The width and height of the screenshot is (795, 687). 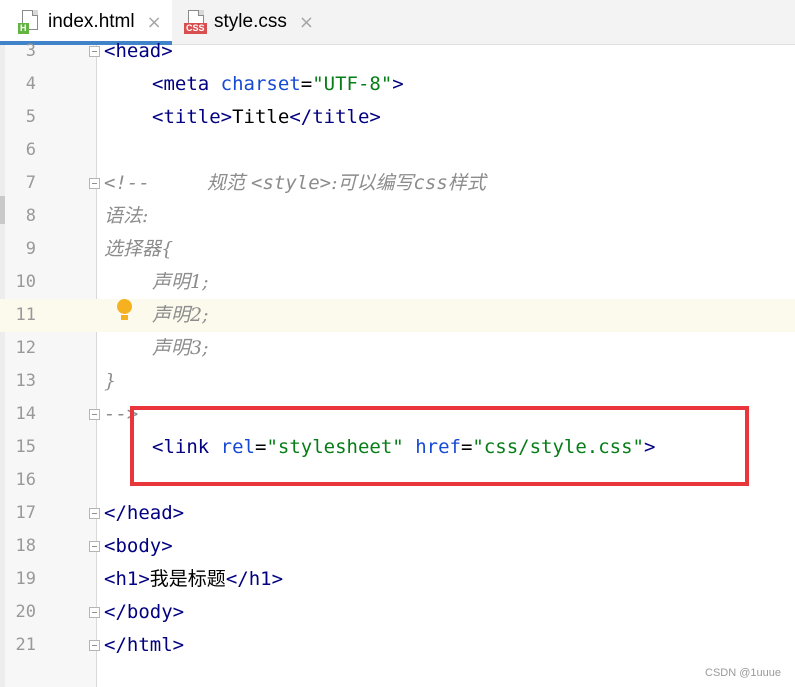 What do you see at coordinates (372, 183) in the screenshot?
I see `code-token: :可以编写` at bounding box center [372, 183].